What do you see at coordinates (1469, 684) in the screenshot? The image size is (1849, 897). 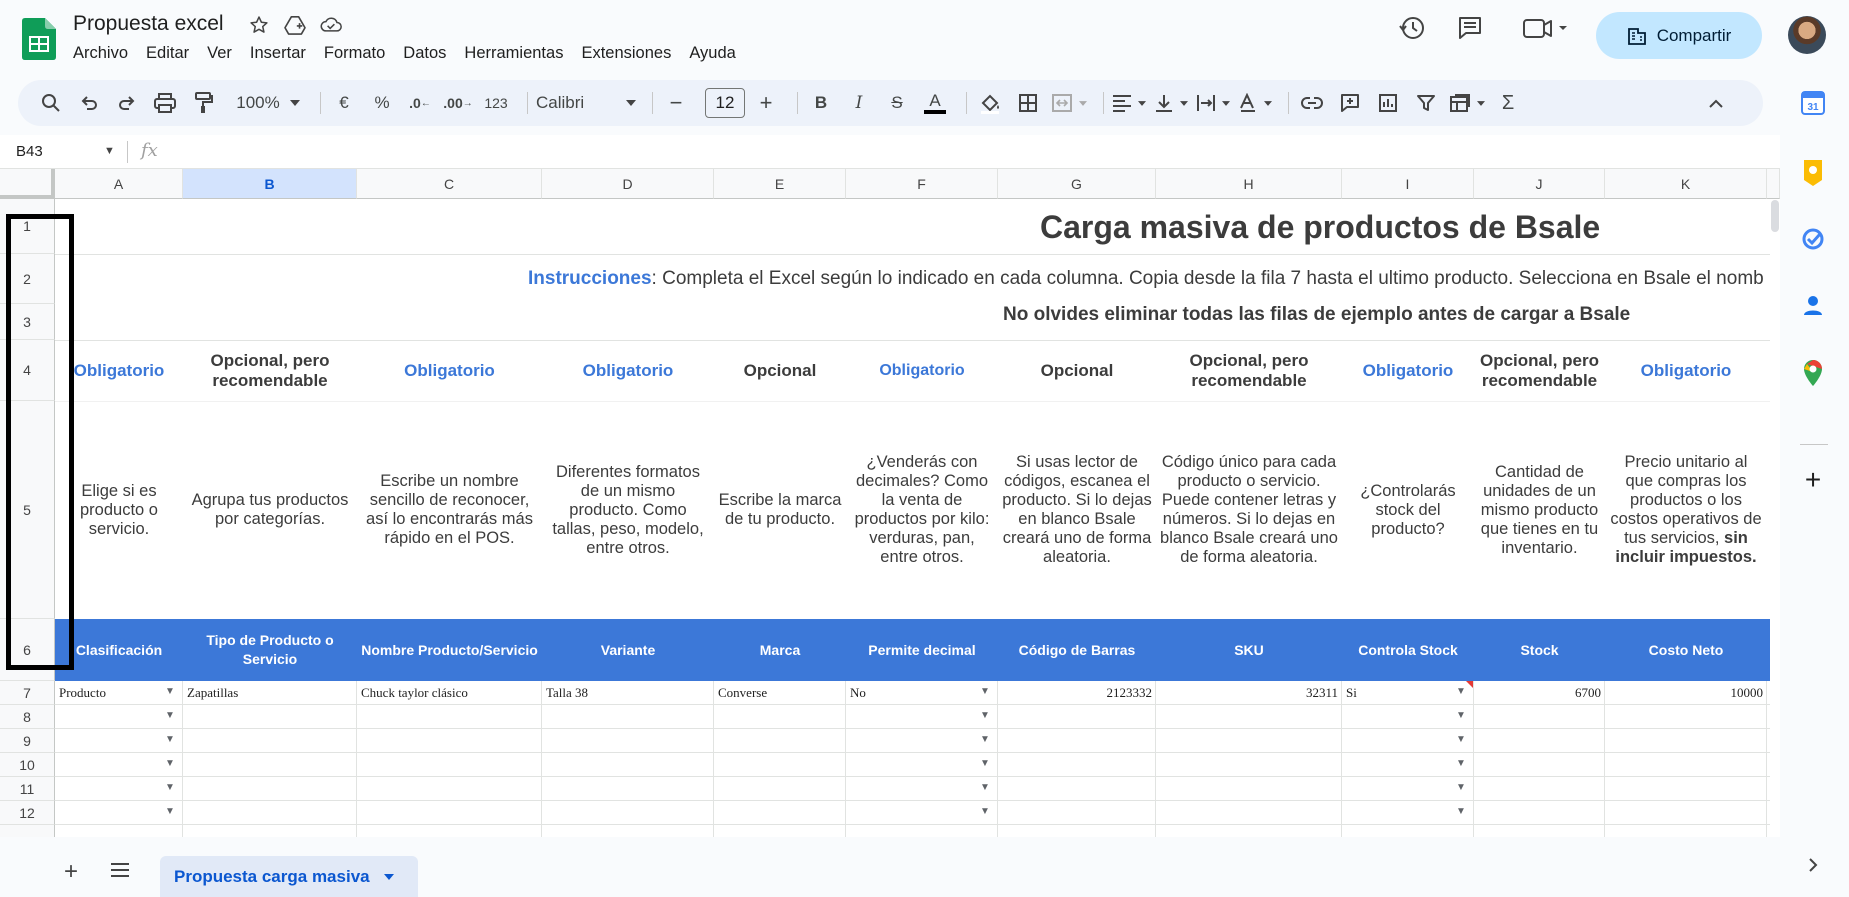 I see `note-indicator` at bounding box center [1469, 684].